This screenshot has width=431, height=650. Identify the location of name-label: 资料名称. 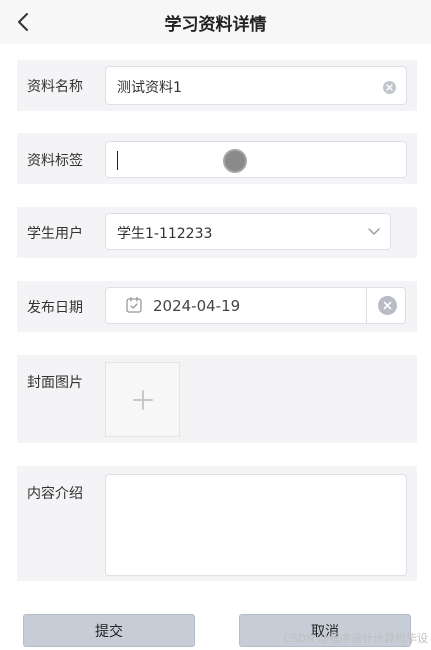
(55, 87).